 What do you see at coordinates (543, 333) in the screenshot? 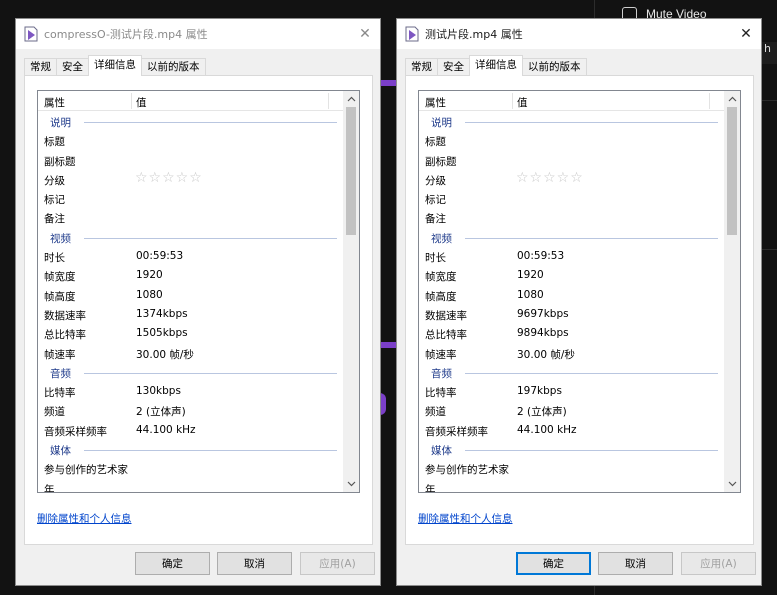
I see `property-value: 9894kbps` at bounding box center [543, 333].